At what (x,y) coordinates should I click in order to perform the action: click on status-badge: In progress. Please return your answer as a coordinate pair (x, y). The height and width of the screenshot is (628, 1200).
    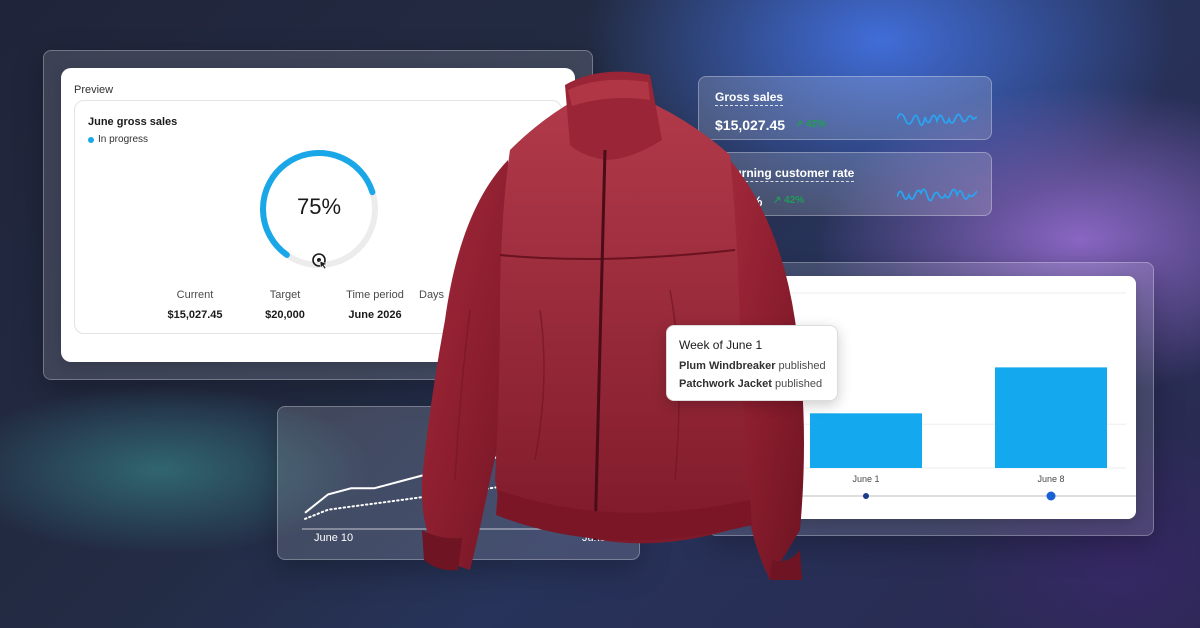
    Looking at the image, I should click on (118, 139).